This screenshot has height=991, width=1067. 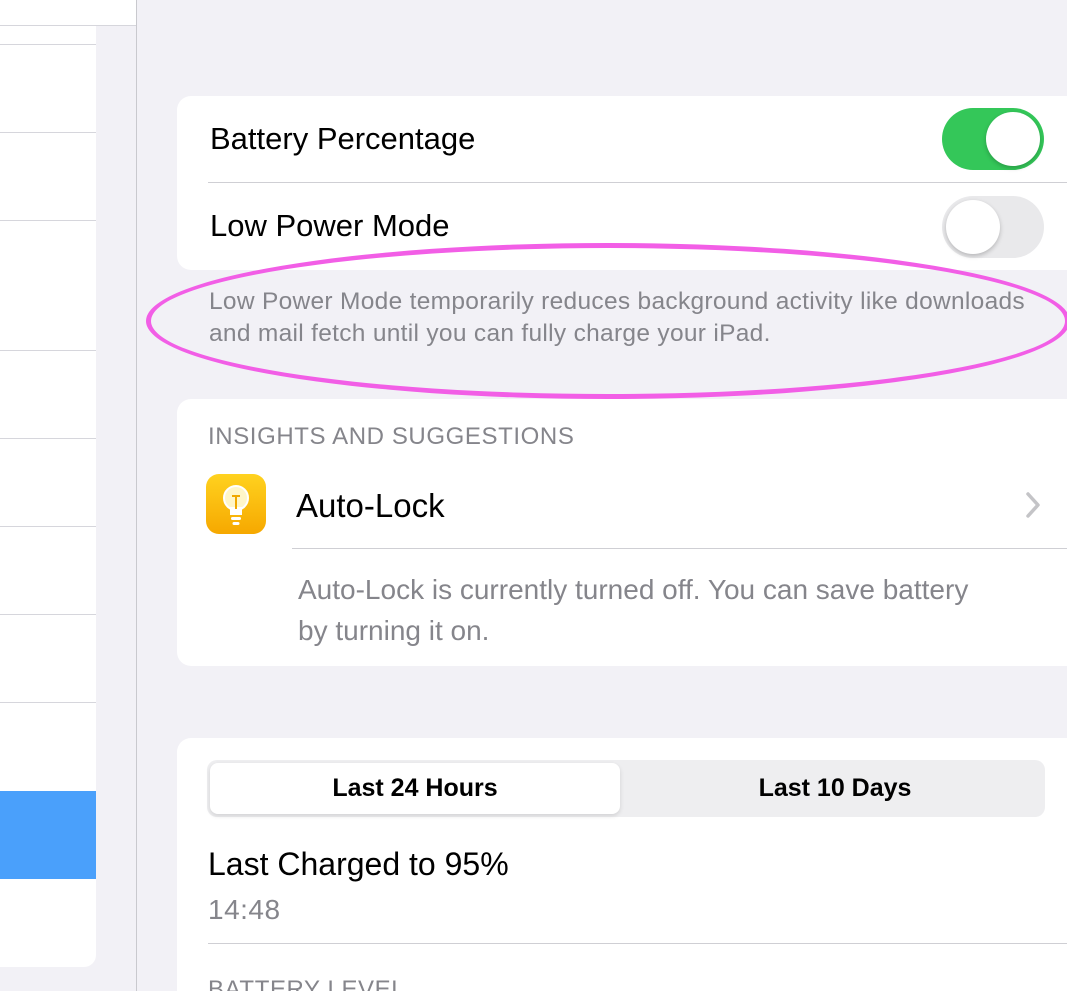 I want to click on segment-last-24-hours: Last 24 Hours, so click(x=415, y=788).